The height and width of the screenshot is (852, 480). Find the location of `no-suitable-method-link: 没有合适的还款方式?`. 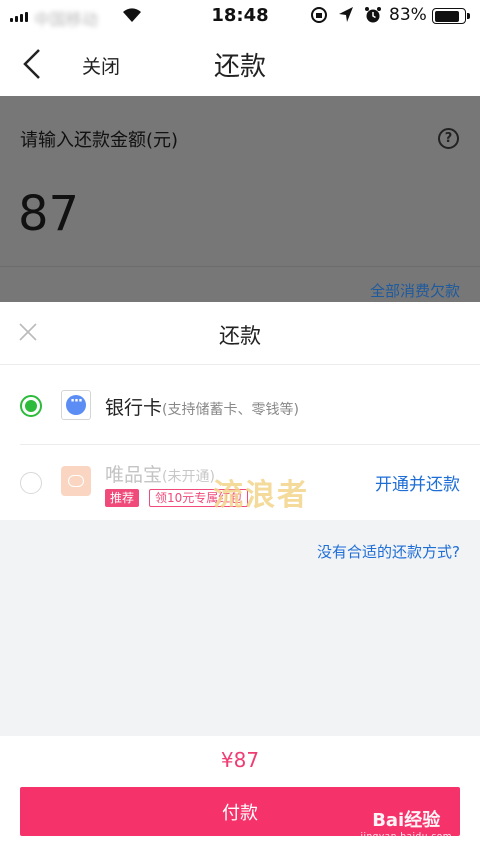

no-suitable-method-link: 没有合适的还款方式? is located at coordinates (388, 551).